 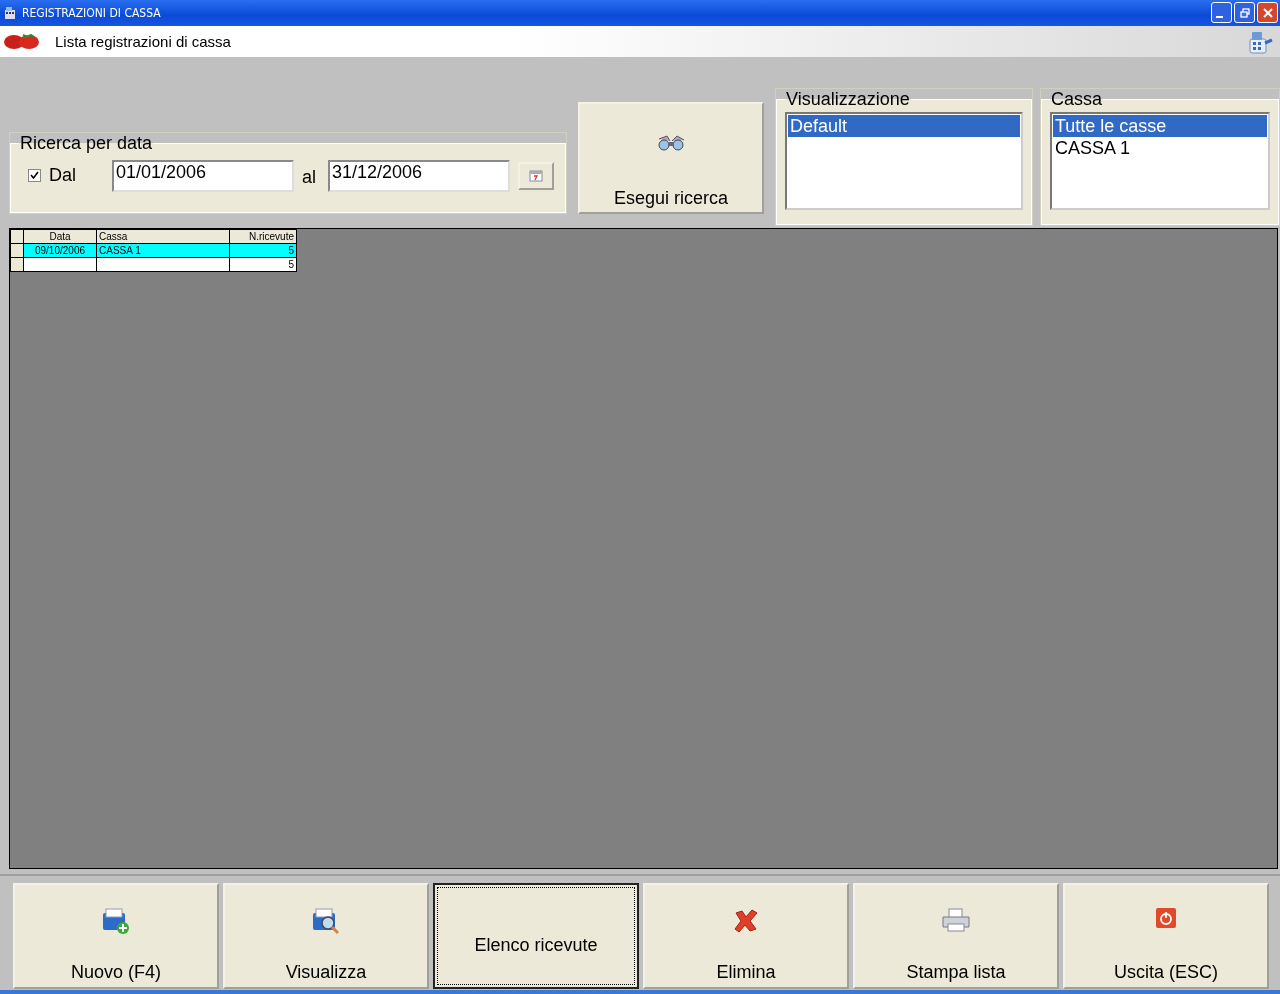 What do you see at coordinates (22, 41) in the screenshot?
I see `strawberry-icon` at bounding box center [22, 41].